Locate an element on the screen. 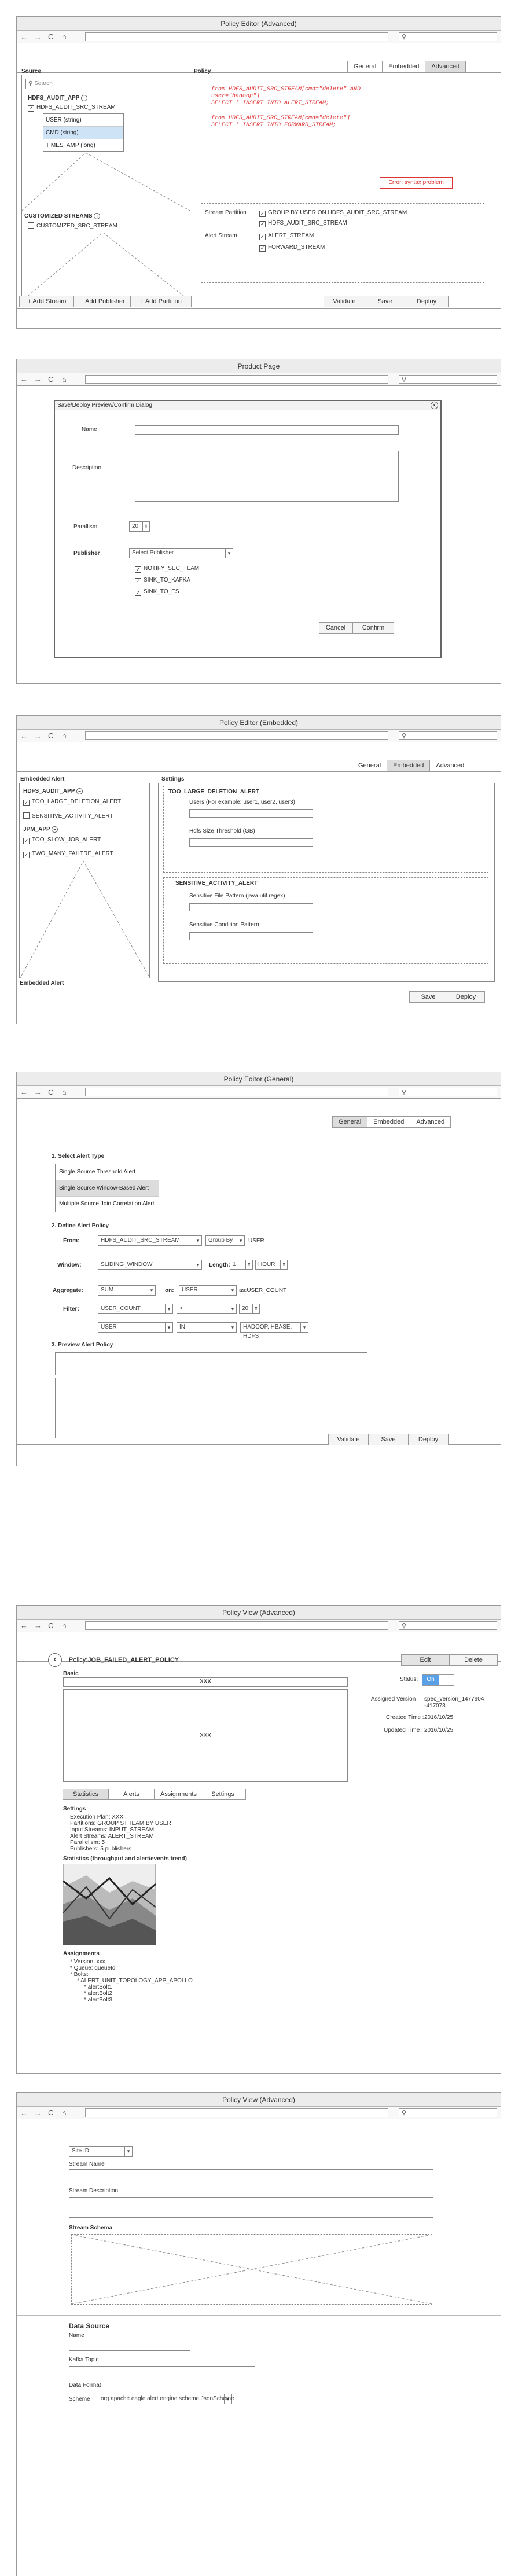  tab-assignments: Assignments is located at coordinates (177, 1794).